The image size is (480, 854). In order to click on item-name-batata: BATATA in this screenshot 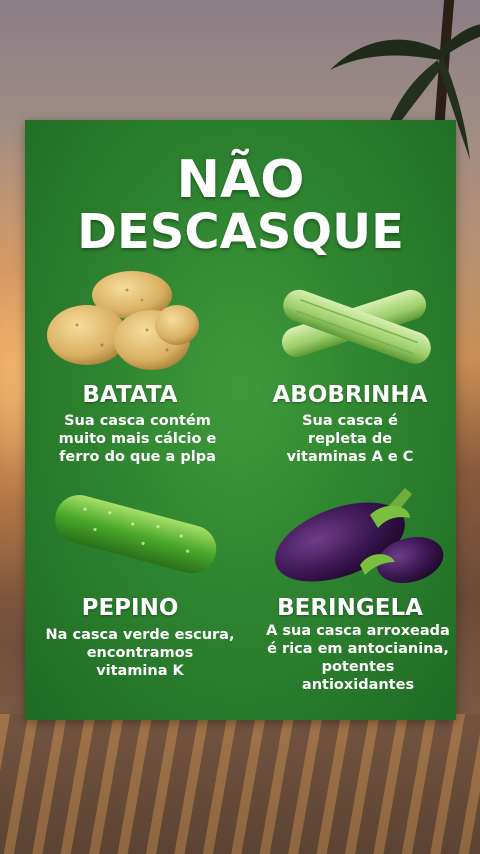, I will do `click(130, 395)`.